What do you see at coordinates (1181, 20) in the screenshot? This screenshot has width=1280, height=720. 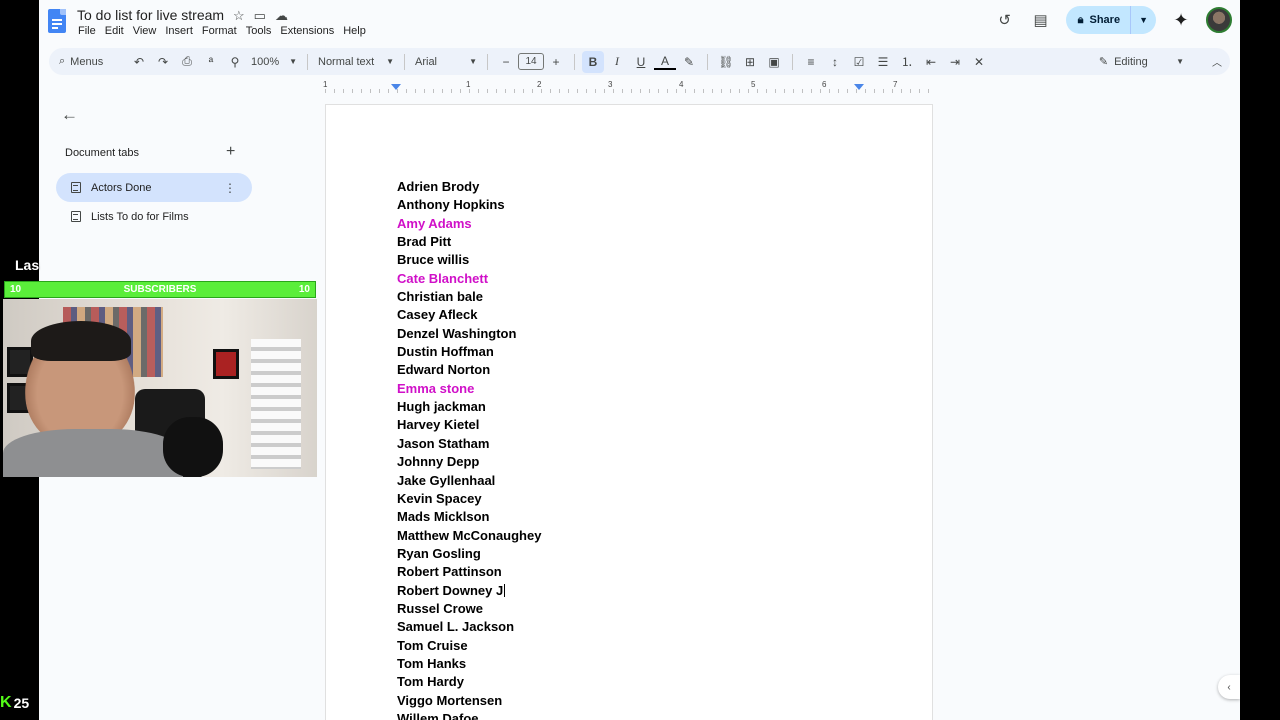 I see `gemini-sparkle-icon: ✦` at bounding box center [1181, 20].